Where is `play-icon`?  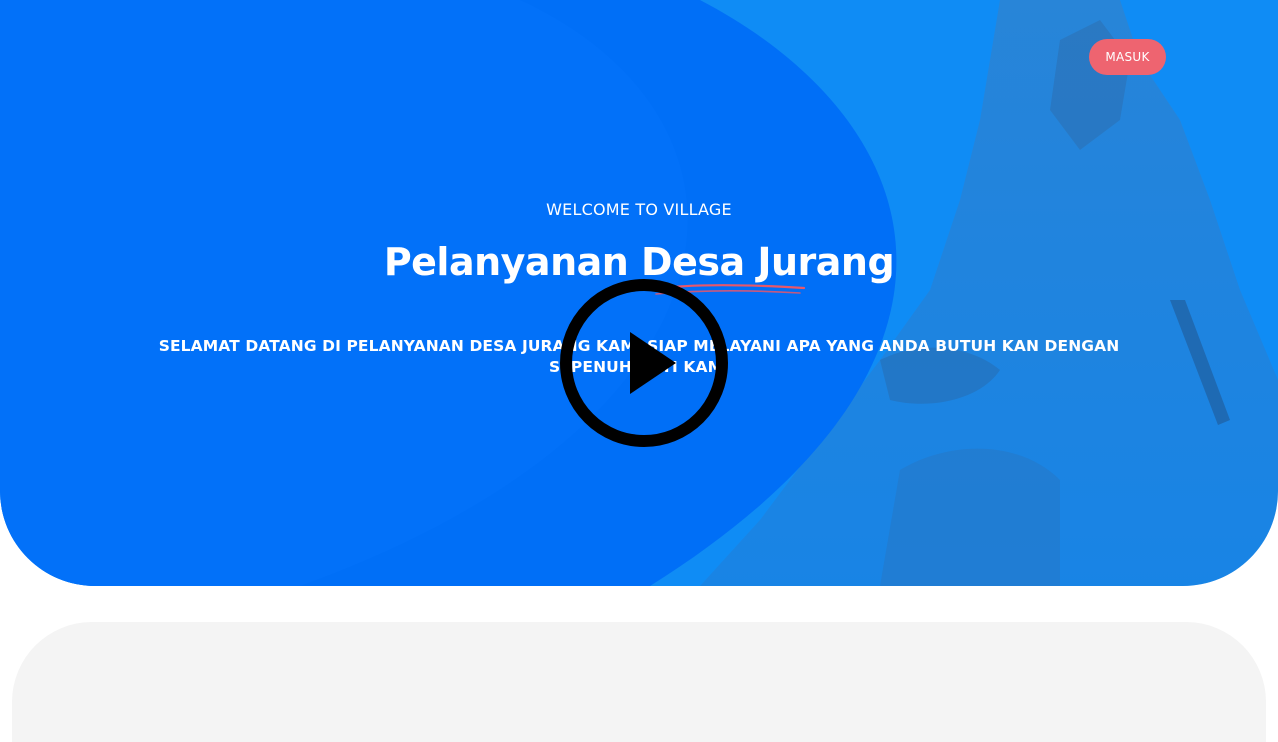 play-icon is located at coordinates (644, 363).